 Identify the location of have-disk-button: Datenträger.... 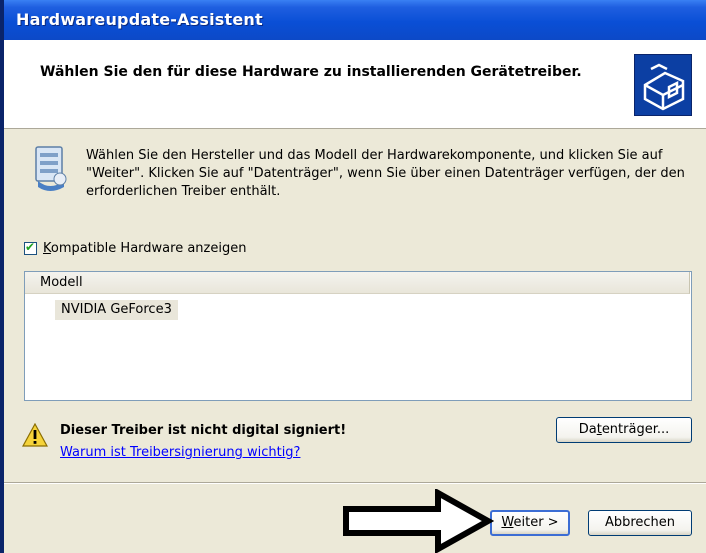
(624, 430).